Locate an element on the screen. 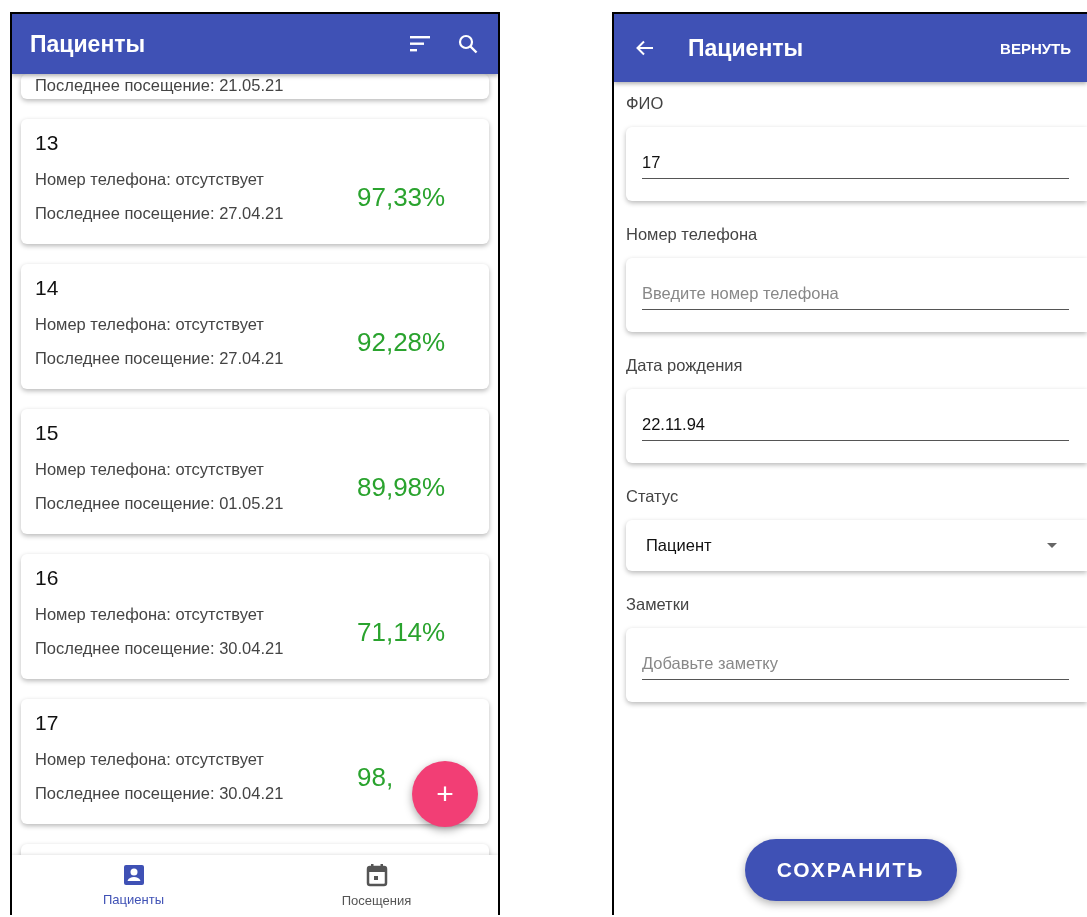 The height and width of the screenshot is (917, 1087). revert-button: ВЕРНУТЬ is located at coordinates (1035, 48).